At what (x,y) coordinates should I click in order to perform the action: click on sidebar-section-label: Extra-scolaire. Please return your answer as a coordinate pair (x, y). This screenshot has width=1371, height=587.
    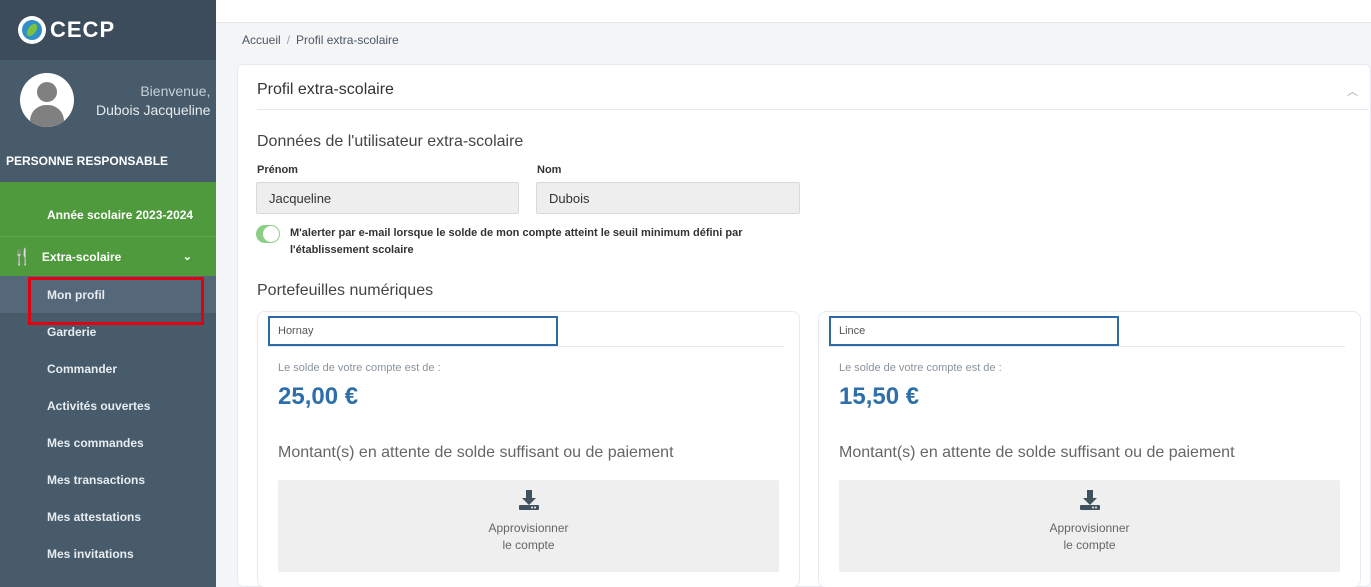
    Looking at the image, I should click on (81, 256).